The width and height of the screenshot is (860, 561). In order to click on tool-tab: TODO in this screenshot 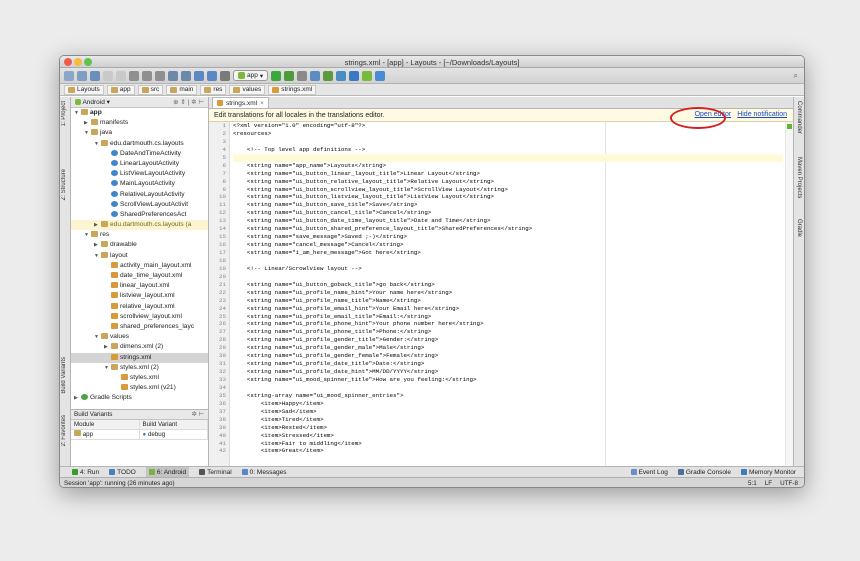, I will do `click(122, 472)`.